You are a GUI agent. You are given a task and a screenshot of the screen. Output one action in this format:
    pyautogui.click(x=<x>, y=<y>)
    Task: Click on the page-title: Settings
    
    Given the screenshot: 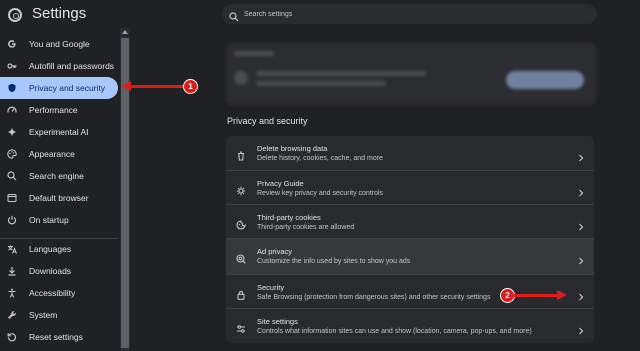 What is the action you would take?
    pyautogui.click(x=59, y=13)
    